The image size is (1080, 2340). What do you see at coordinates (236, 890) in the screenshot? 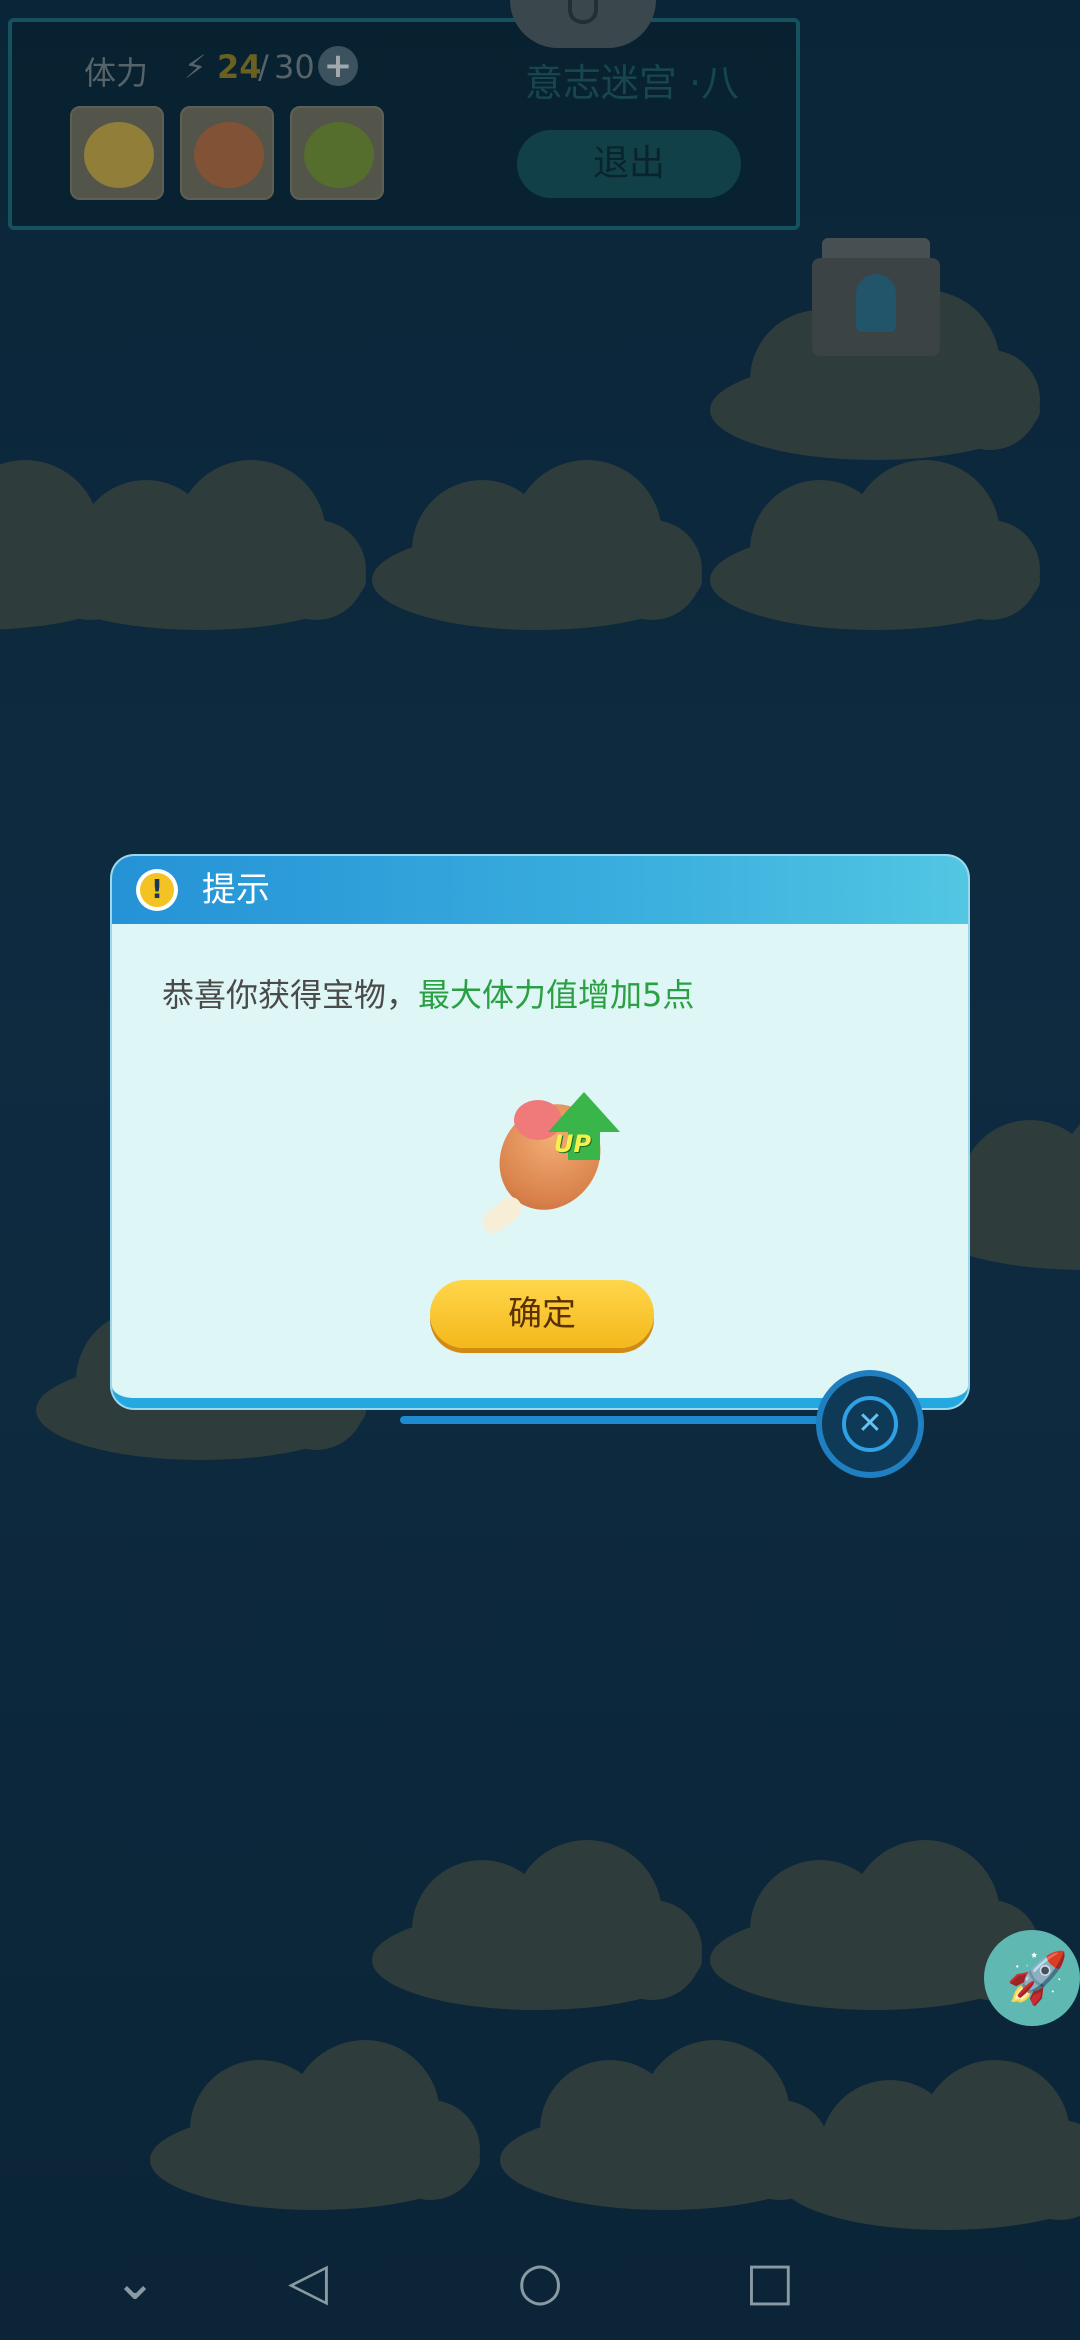
I see `dialog-title: 提示` at bounding box center [236, 890].